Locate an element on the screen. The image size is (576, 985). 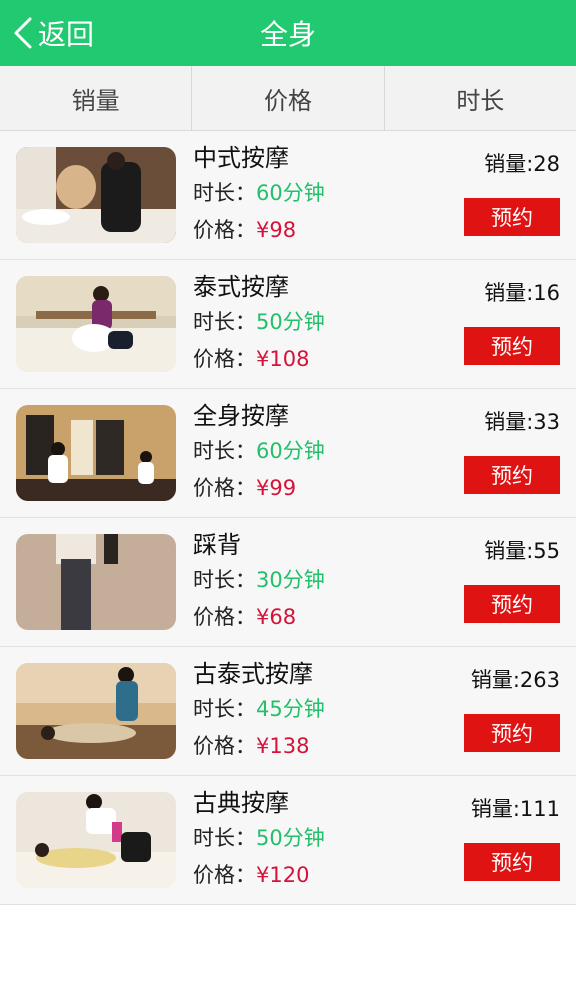
chevron-left-icon is located at coordinates (23, 33).